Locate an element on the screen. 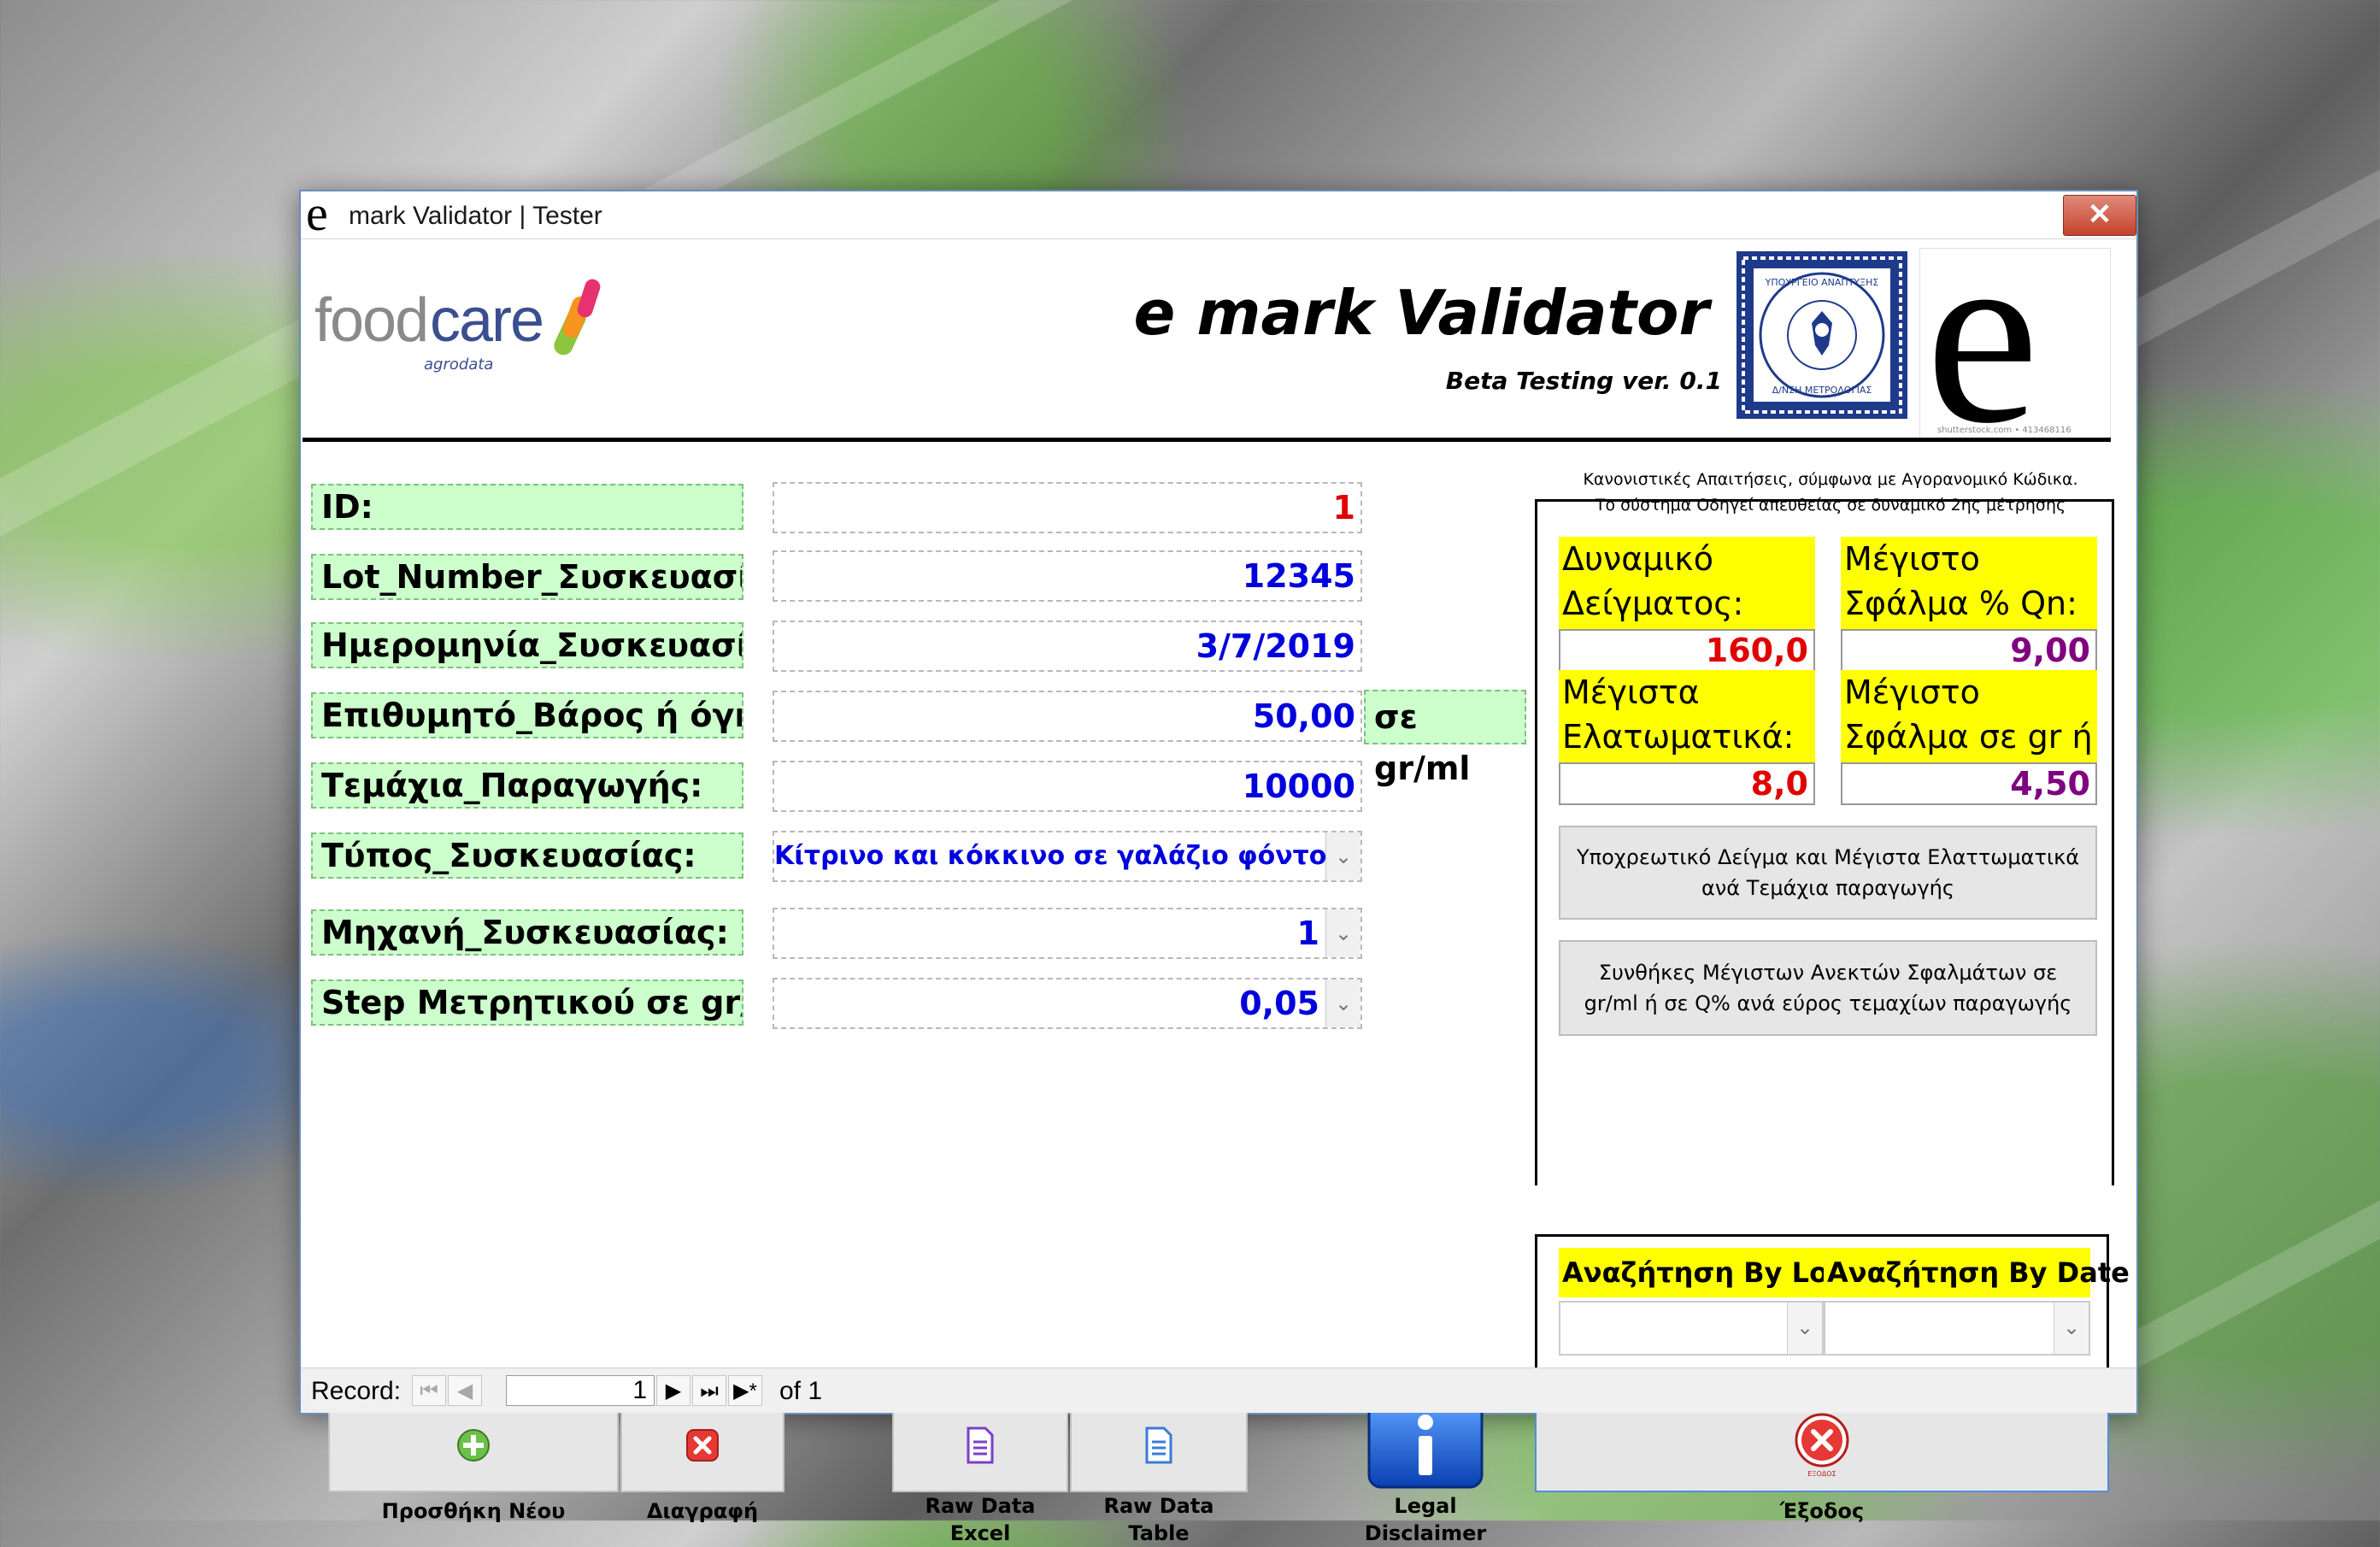  dynamic-sample-label: Δυναμικό Δείγματος: is located at coordinates (1687, 583).